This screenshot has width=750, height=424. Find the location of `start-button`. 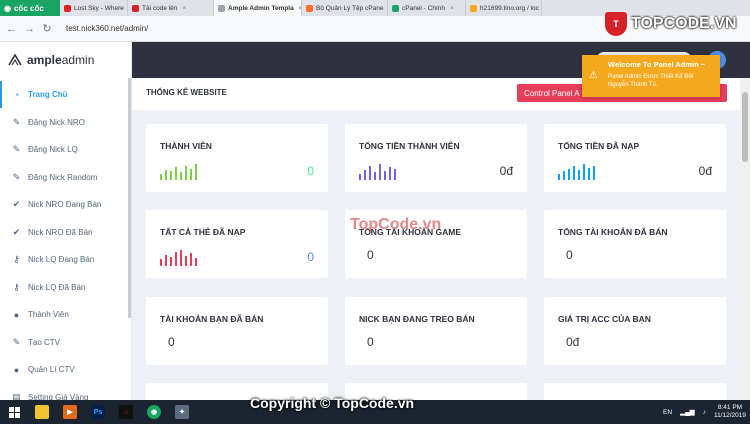

start-button is located at coordinates (14, 412).